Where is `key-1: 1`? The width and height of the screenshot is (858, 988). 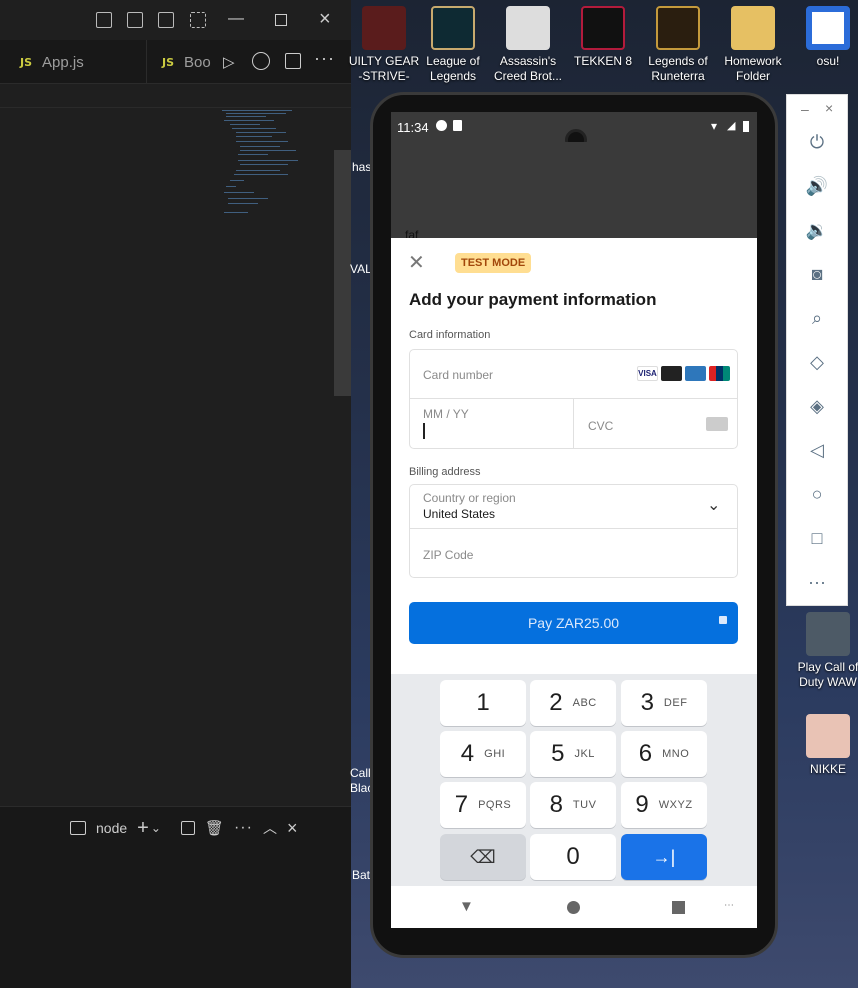
key-1: 1 is located at coordinates (483, 703).